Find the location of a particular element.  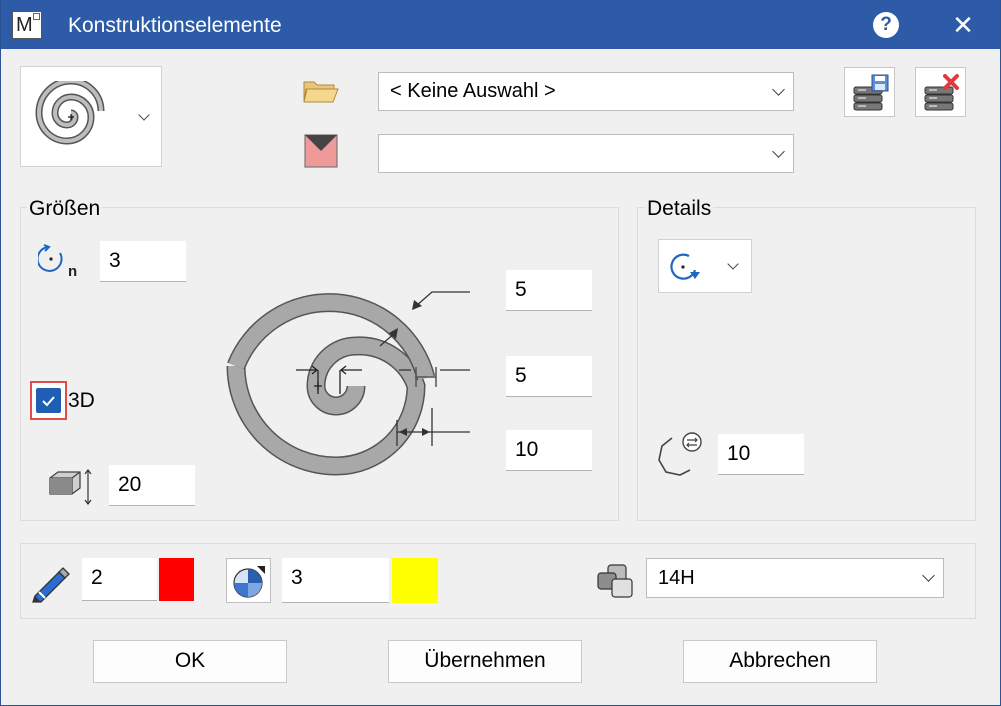

app-icon: M is located at coordinates (27, 25).